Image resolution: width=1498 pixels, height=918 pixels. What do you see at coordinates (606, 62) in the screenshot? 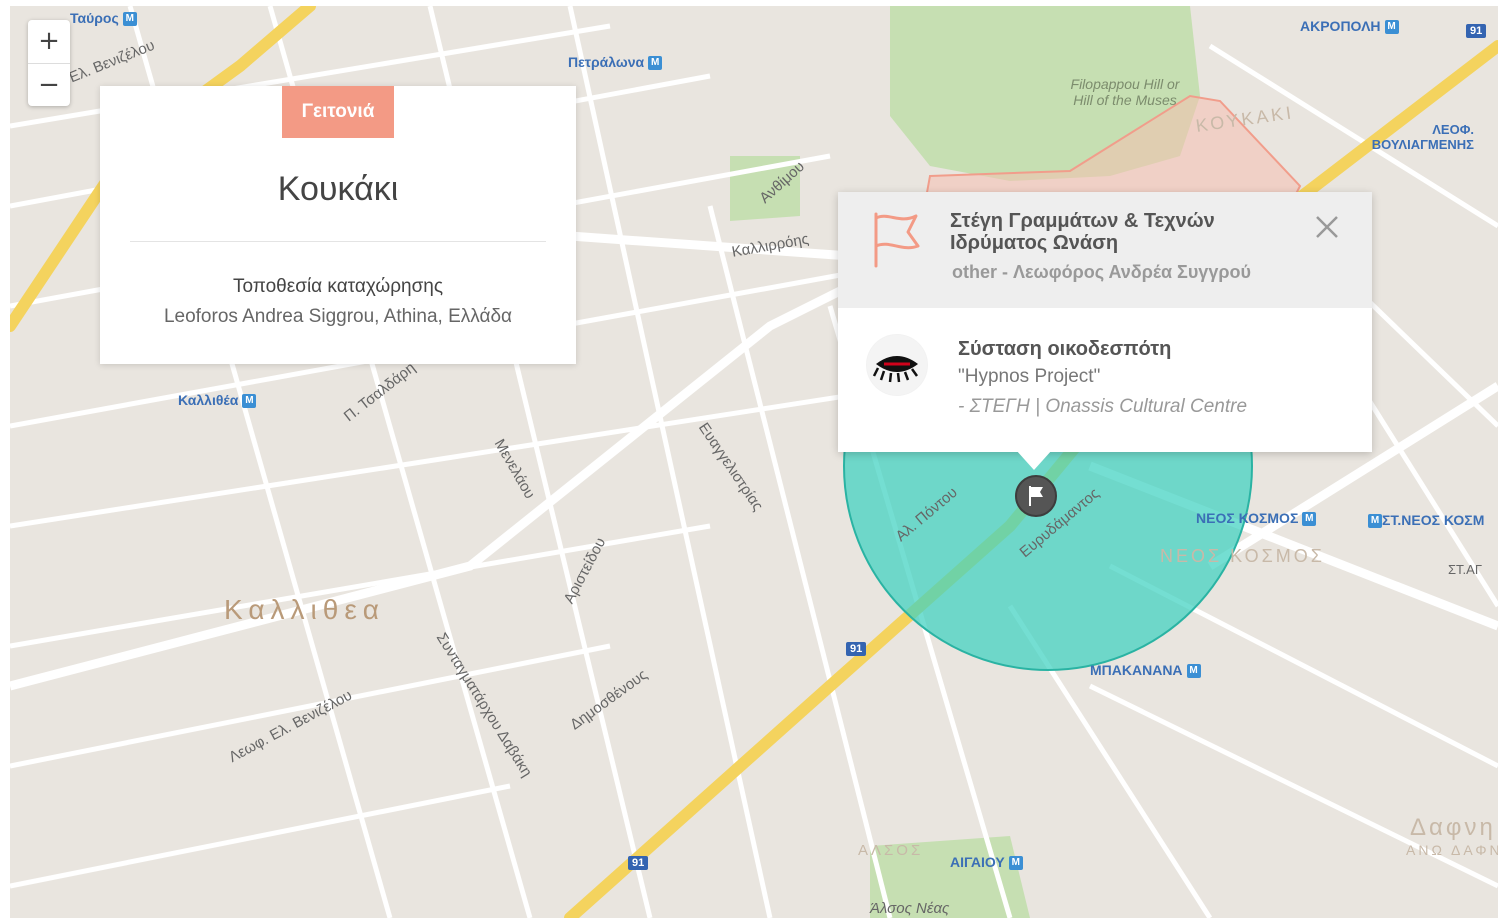
I see `station-petralona-label: Πετράλωνα` at bounding box center [606, 62].